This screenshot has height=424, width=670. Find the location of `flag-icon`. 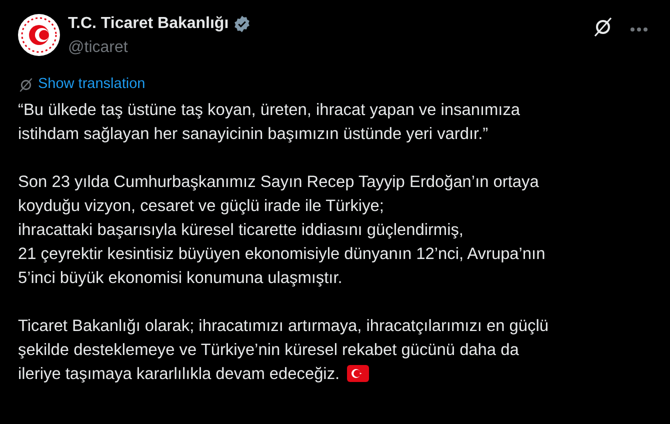

flag-icon is located at coordinates (357, 373).